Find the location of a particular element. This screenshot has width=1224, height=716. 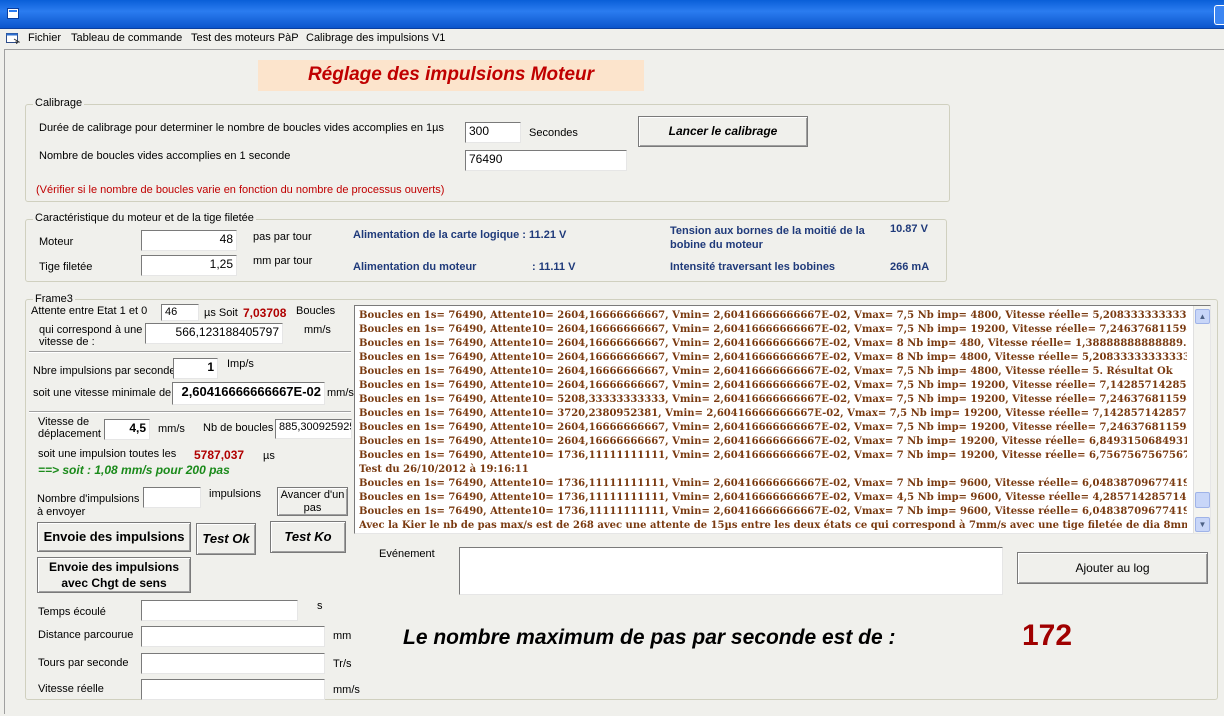

scroll-thumb is located at coordinates (1202, 500).